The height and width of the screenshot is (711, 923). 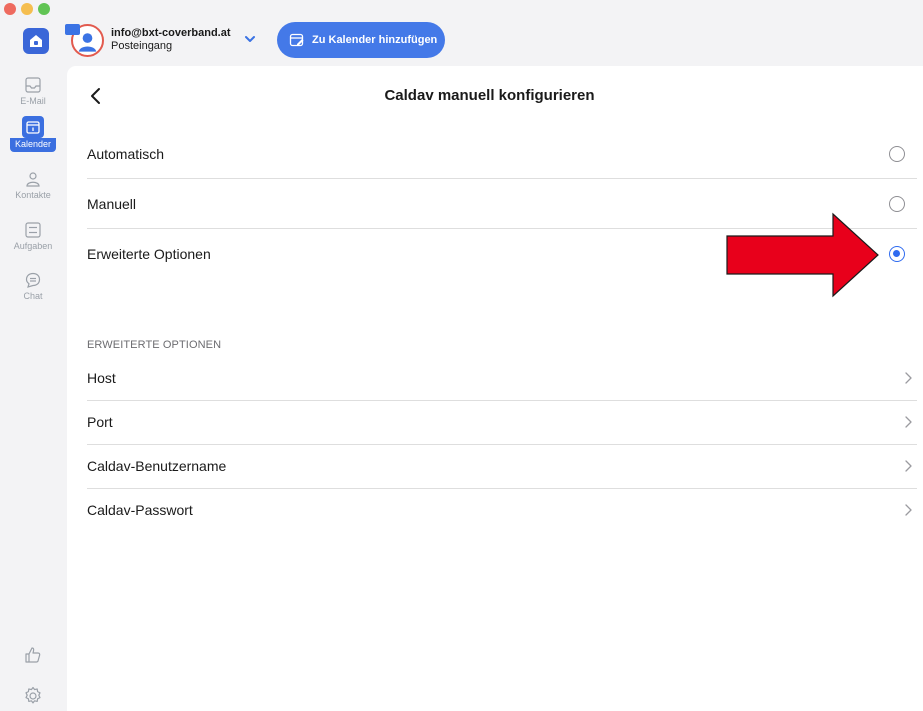 What do you see at coordinates (140, 510) in the screenshot?
I see `field-label: Caldav-Passwort` at bounding box center [140, 510].